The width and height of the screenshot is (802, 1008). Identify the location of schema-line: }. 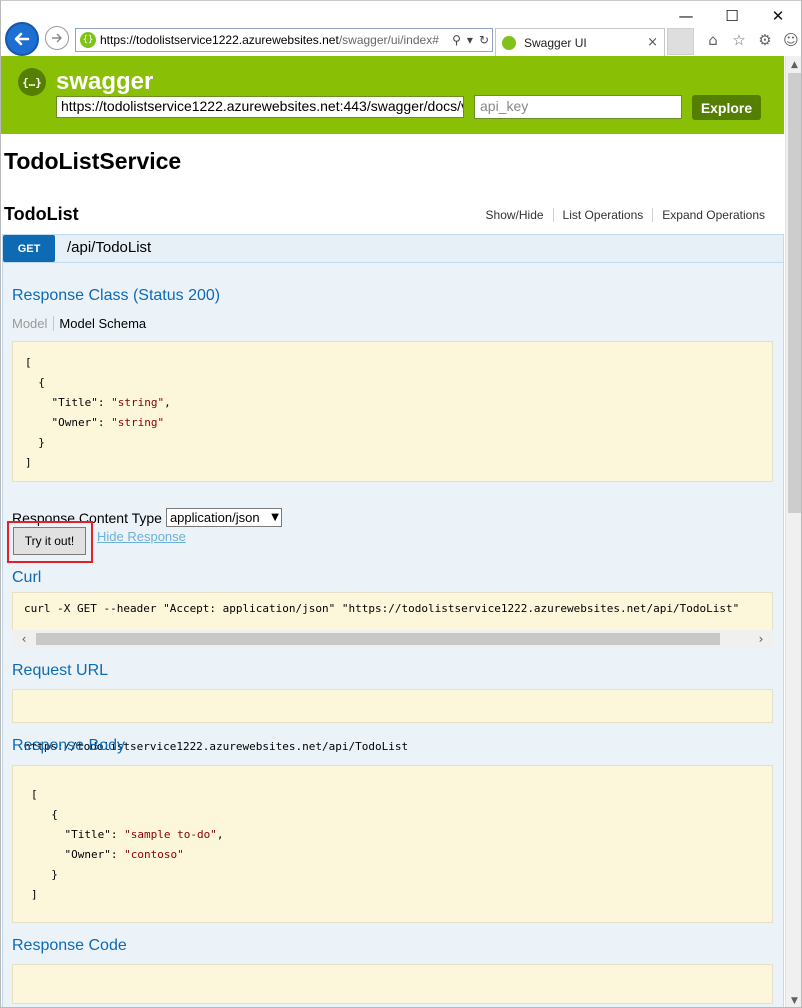
(35, 442).